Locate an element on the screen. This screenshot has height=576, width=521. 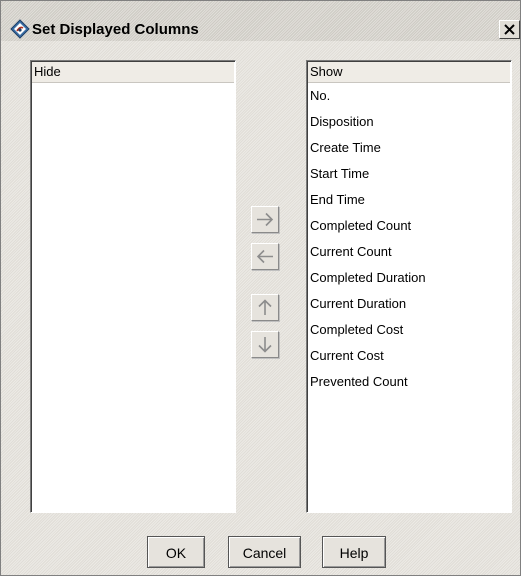
arrow-up-icon is located at coordinates (265, 307).